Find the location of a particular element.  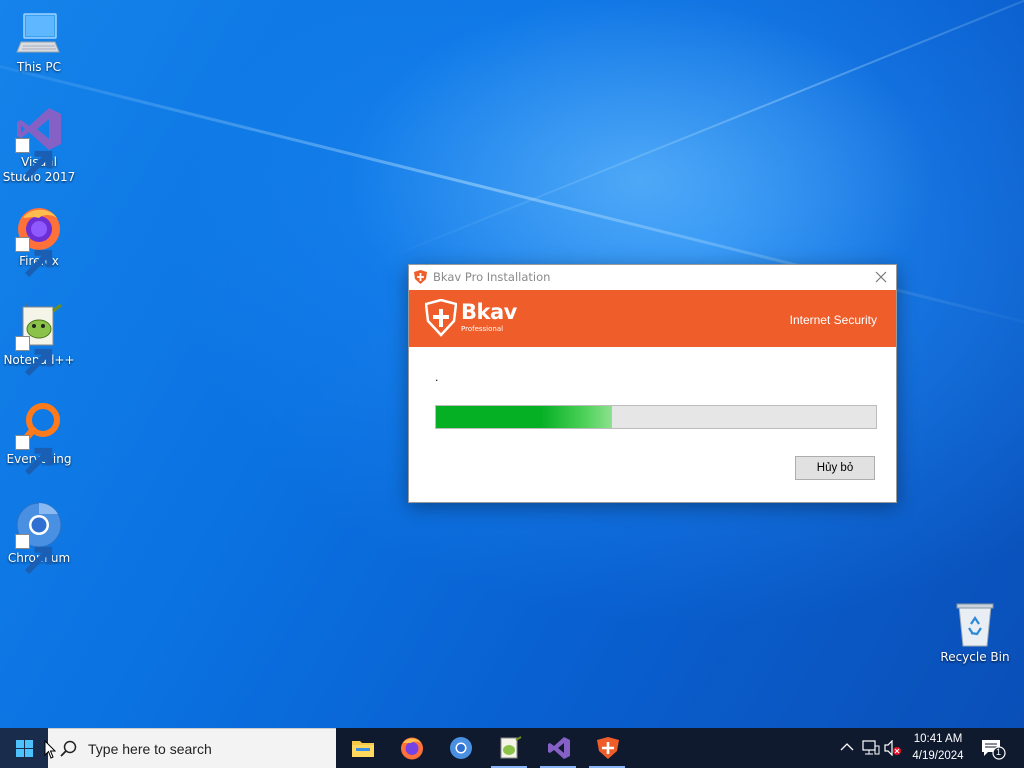

product-tagline: Internet Security is located at coordinates (833, 320).